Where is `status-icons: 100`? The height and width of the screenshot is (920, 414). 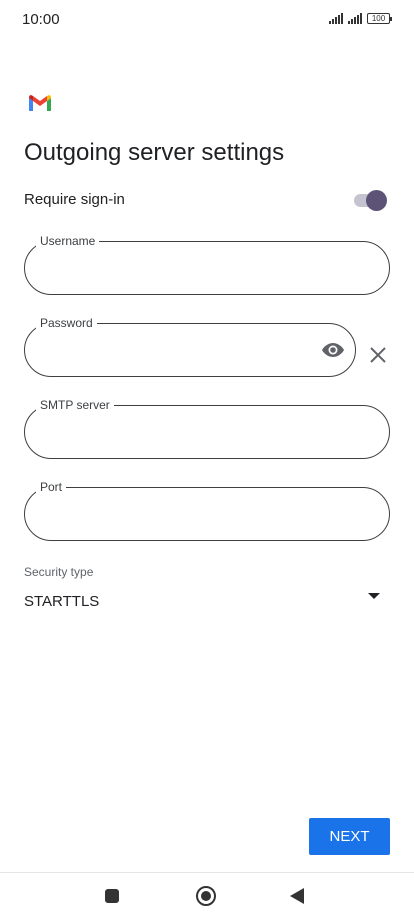 status-icons: 100 is located at coordinates (360, 18).